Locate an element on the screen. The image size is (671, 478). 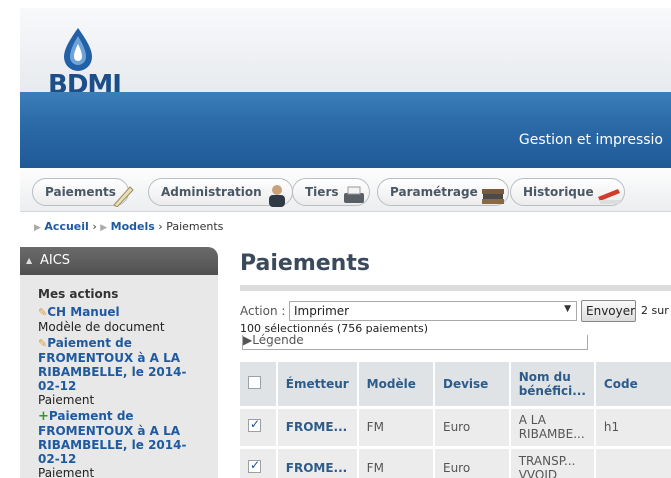
tab-paiements: Paiements is located at coordinates (83, 192).